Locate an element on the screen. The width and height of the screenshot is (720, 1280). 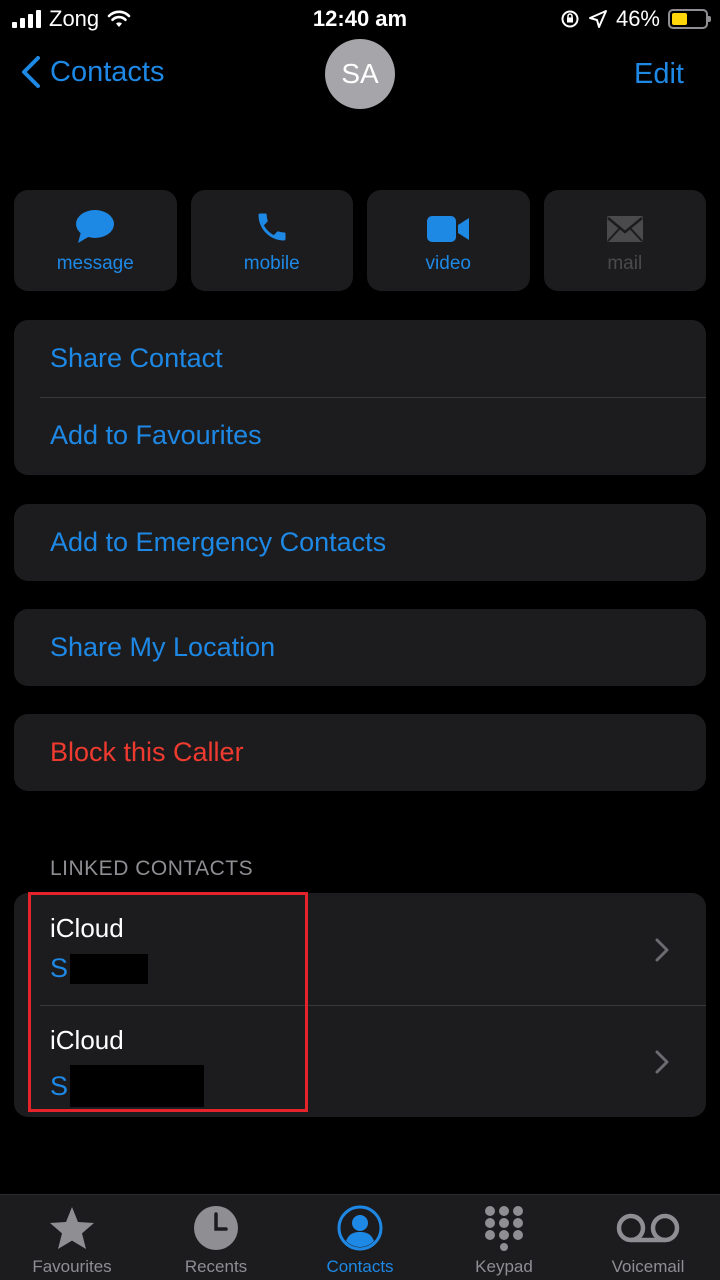
mobile-action-button: mobile is located at coordinates (271, 240).